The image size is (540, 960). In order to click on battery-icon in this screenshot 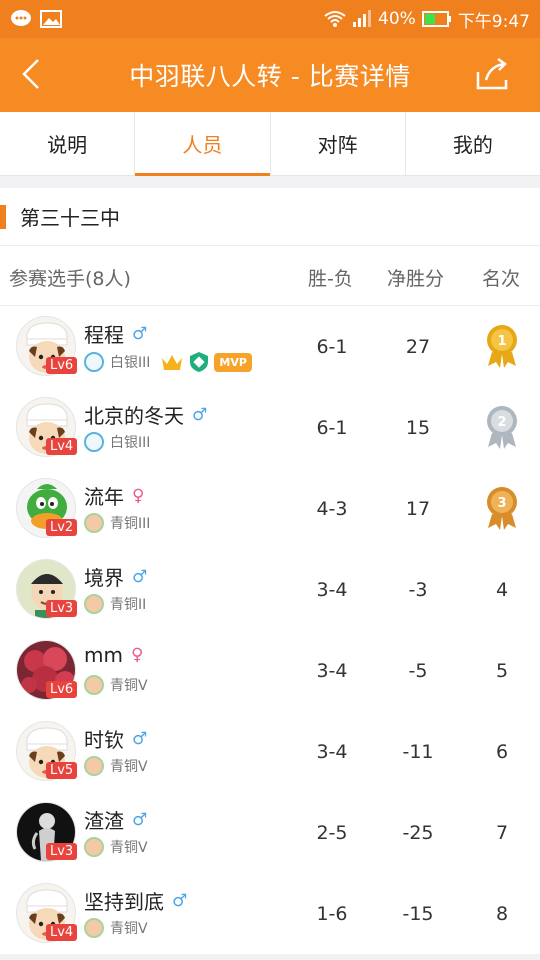, I will do `click(436, 19)`.